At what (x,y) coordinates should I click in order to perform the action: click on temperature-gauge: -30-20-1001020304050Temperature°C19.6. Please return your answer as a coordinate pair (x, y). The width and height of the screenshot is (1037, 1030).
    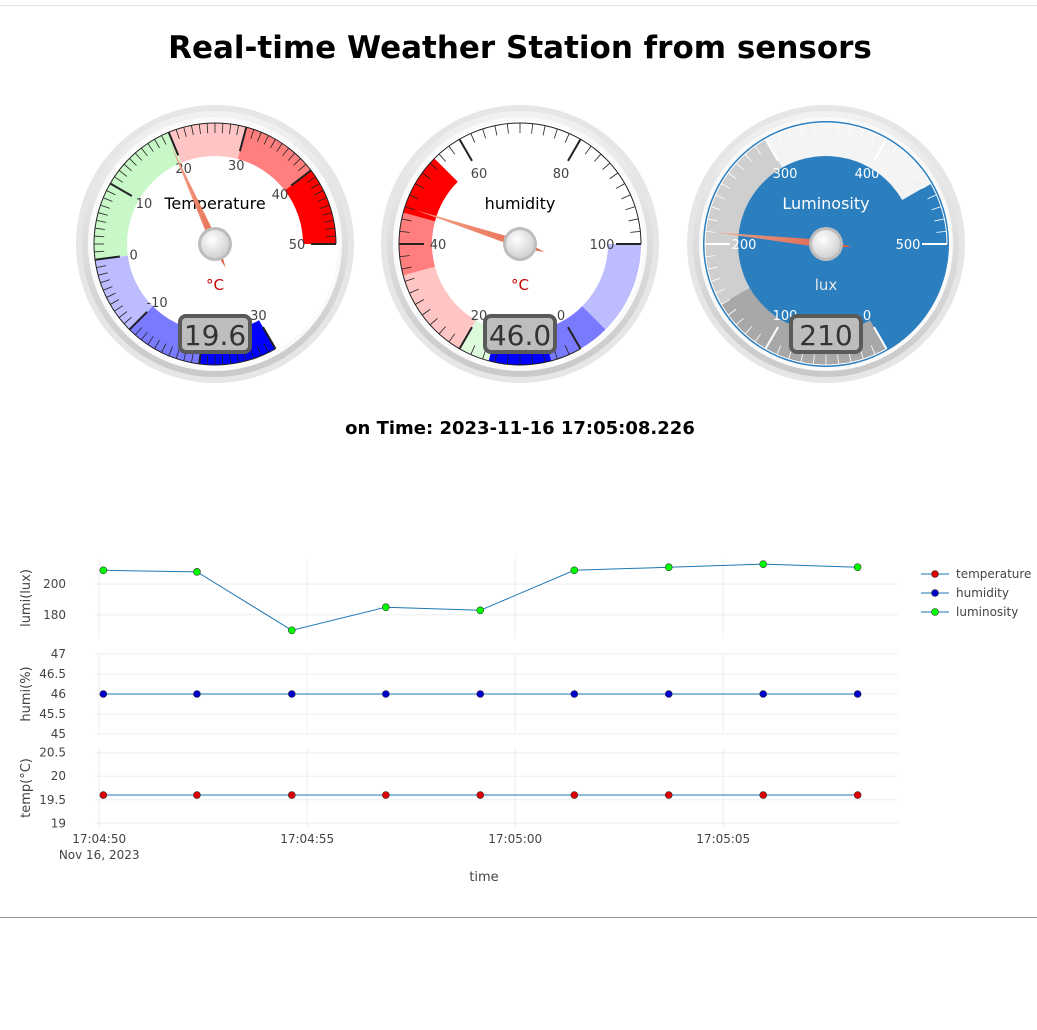
    Looking at the image, I should click on (215, 244).